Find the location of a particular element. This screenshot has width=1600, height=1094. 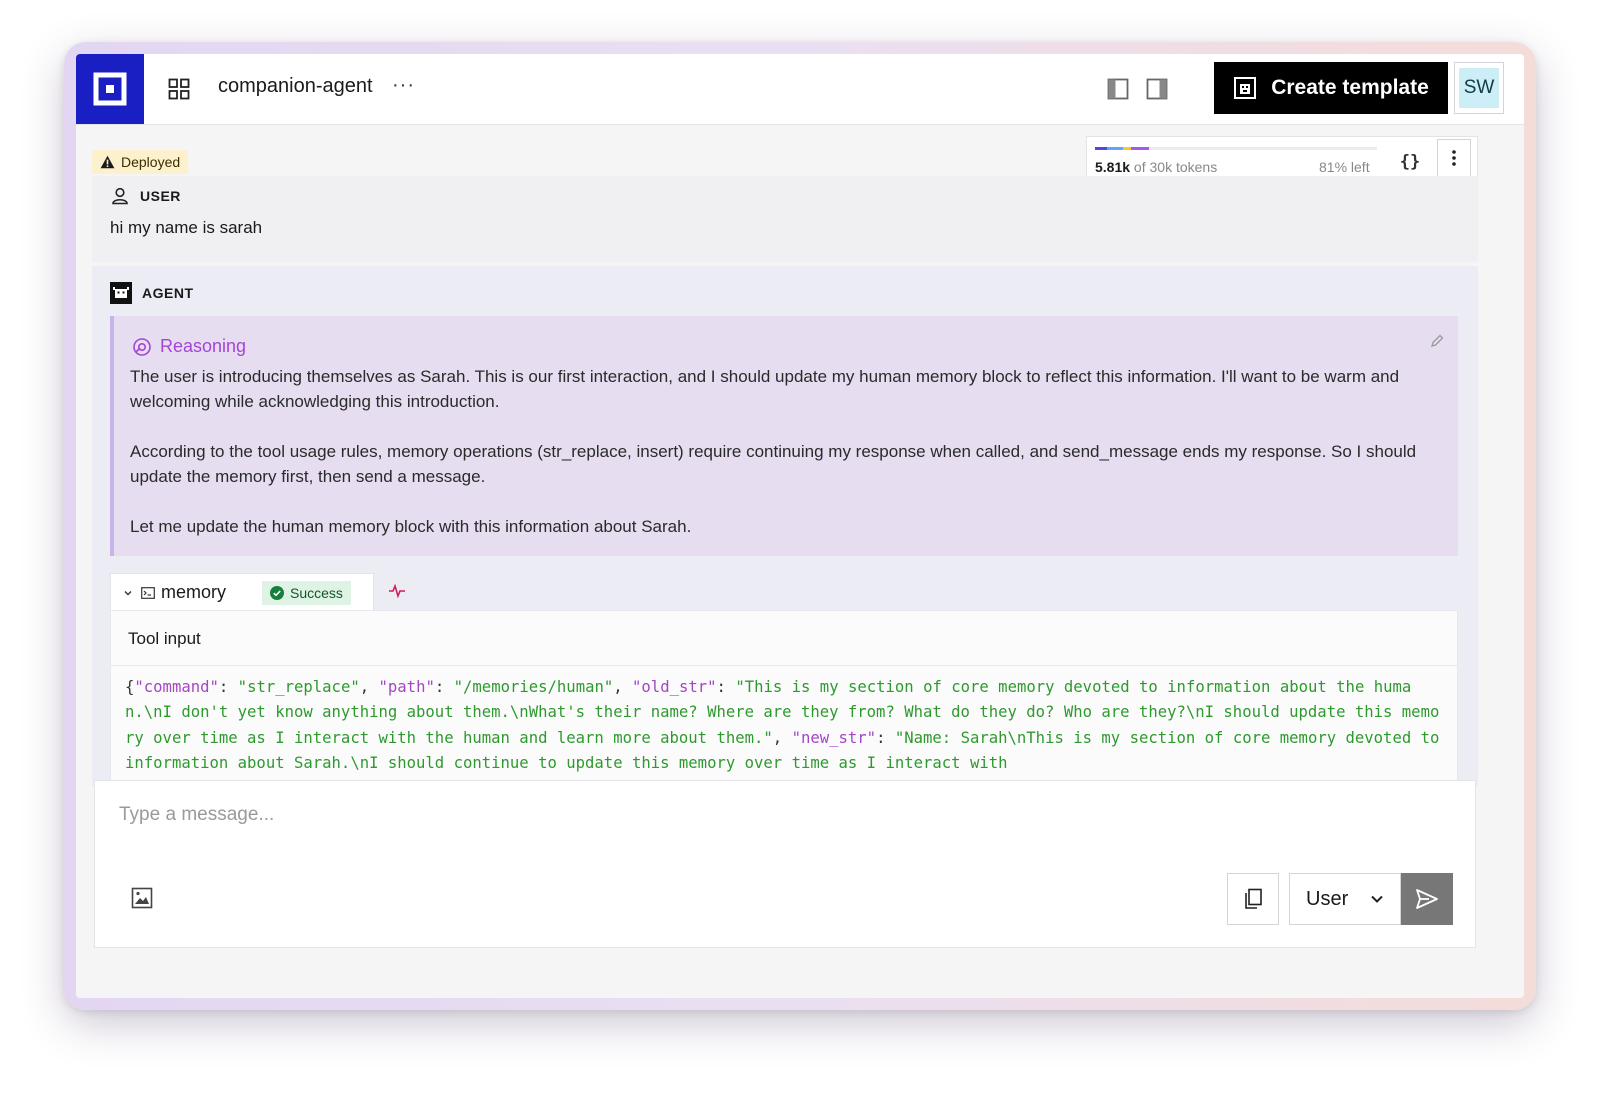

tool-arg-value: "str_replace" is located at coordinates (298, 687).